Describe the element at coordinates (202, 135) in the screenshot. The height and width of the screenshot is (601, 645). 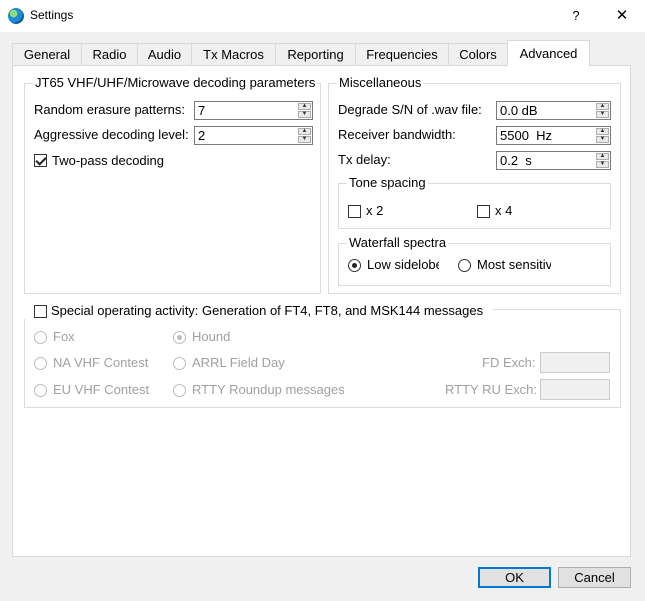
I see `aggressive-value: 2` at that location.